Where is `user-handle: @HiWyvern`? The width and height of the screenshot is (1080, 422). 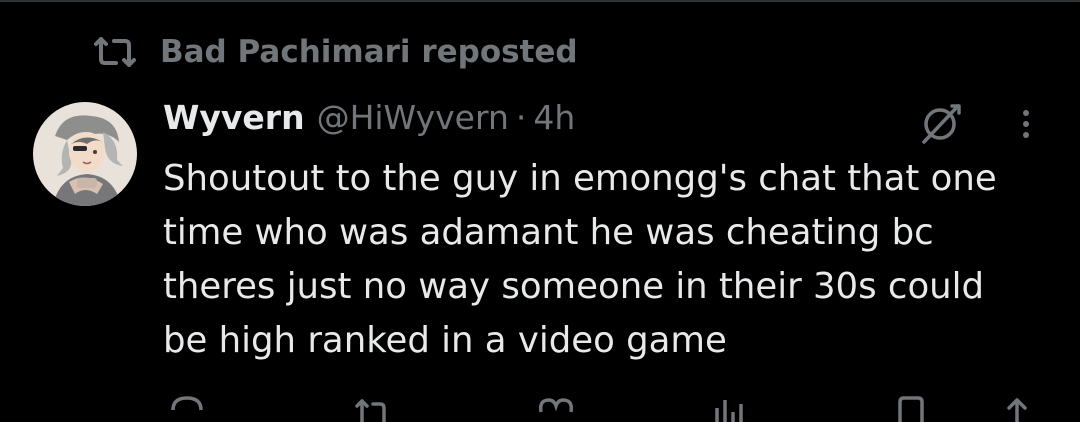
user-handle: @HiWyvern is located at coordinates (413, 117).